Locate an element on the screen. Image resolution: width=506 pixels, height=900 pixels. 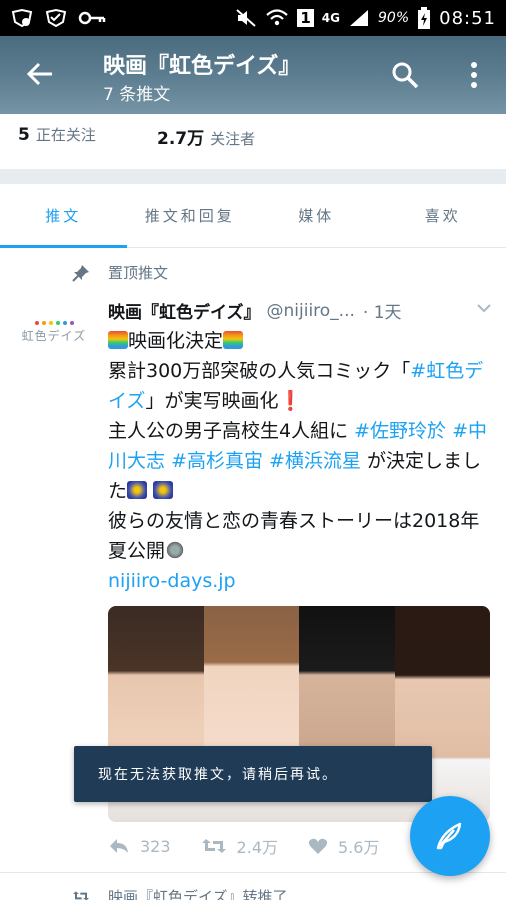
tweet-time: · 1天 is located at coordinates (382, 313).